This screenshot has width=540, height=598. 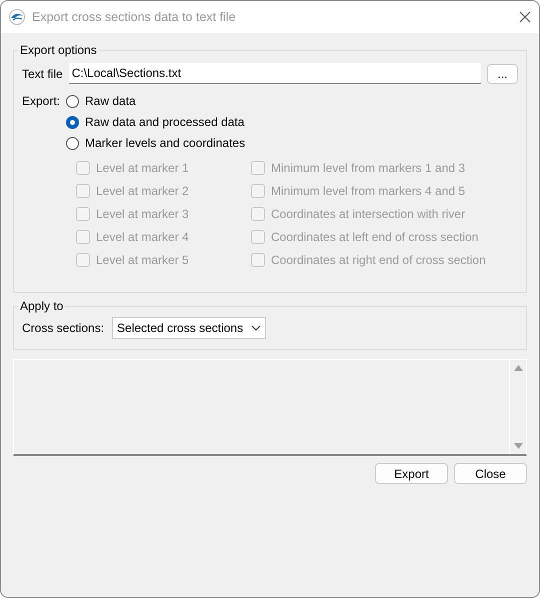 What do you see at coordinates (41, 306) in the screenshot?
I see `group-title: Apply to` at bounding box center [41, 306].